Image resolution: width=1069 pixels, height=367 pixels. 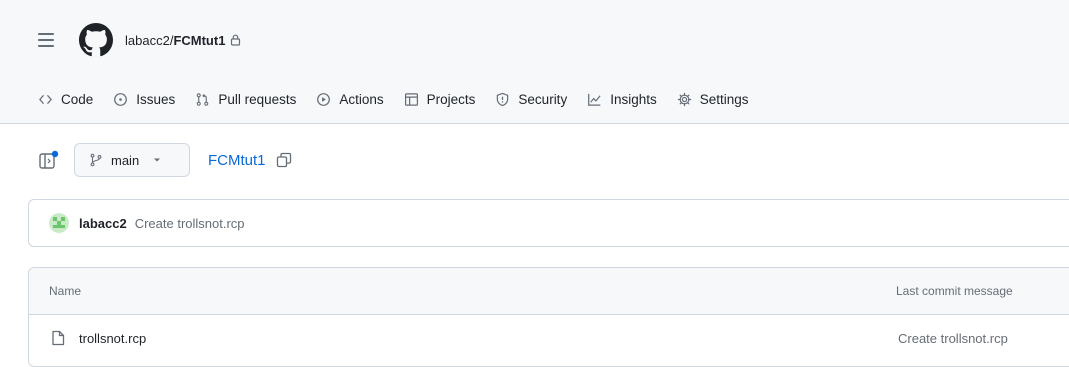 I want to click on file-name-link: trollsnot.rcp, so click(x=112, y=338).